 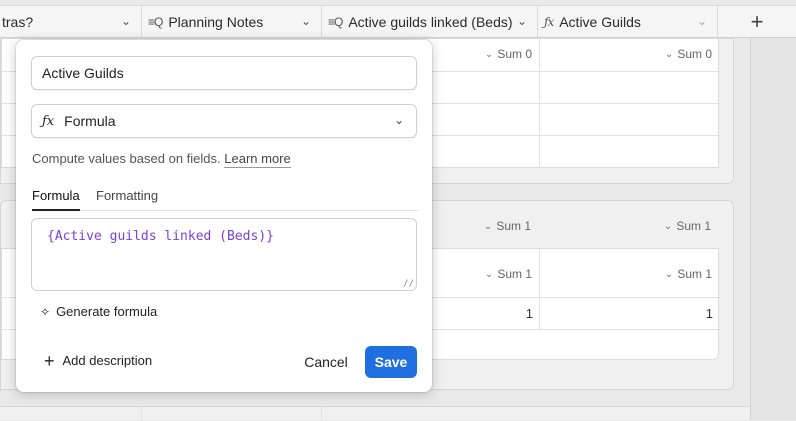 What do you see at coordinates (49, 360) in the screenshot?
I see `plus-icon: +` at bounding box center [49, 360].